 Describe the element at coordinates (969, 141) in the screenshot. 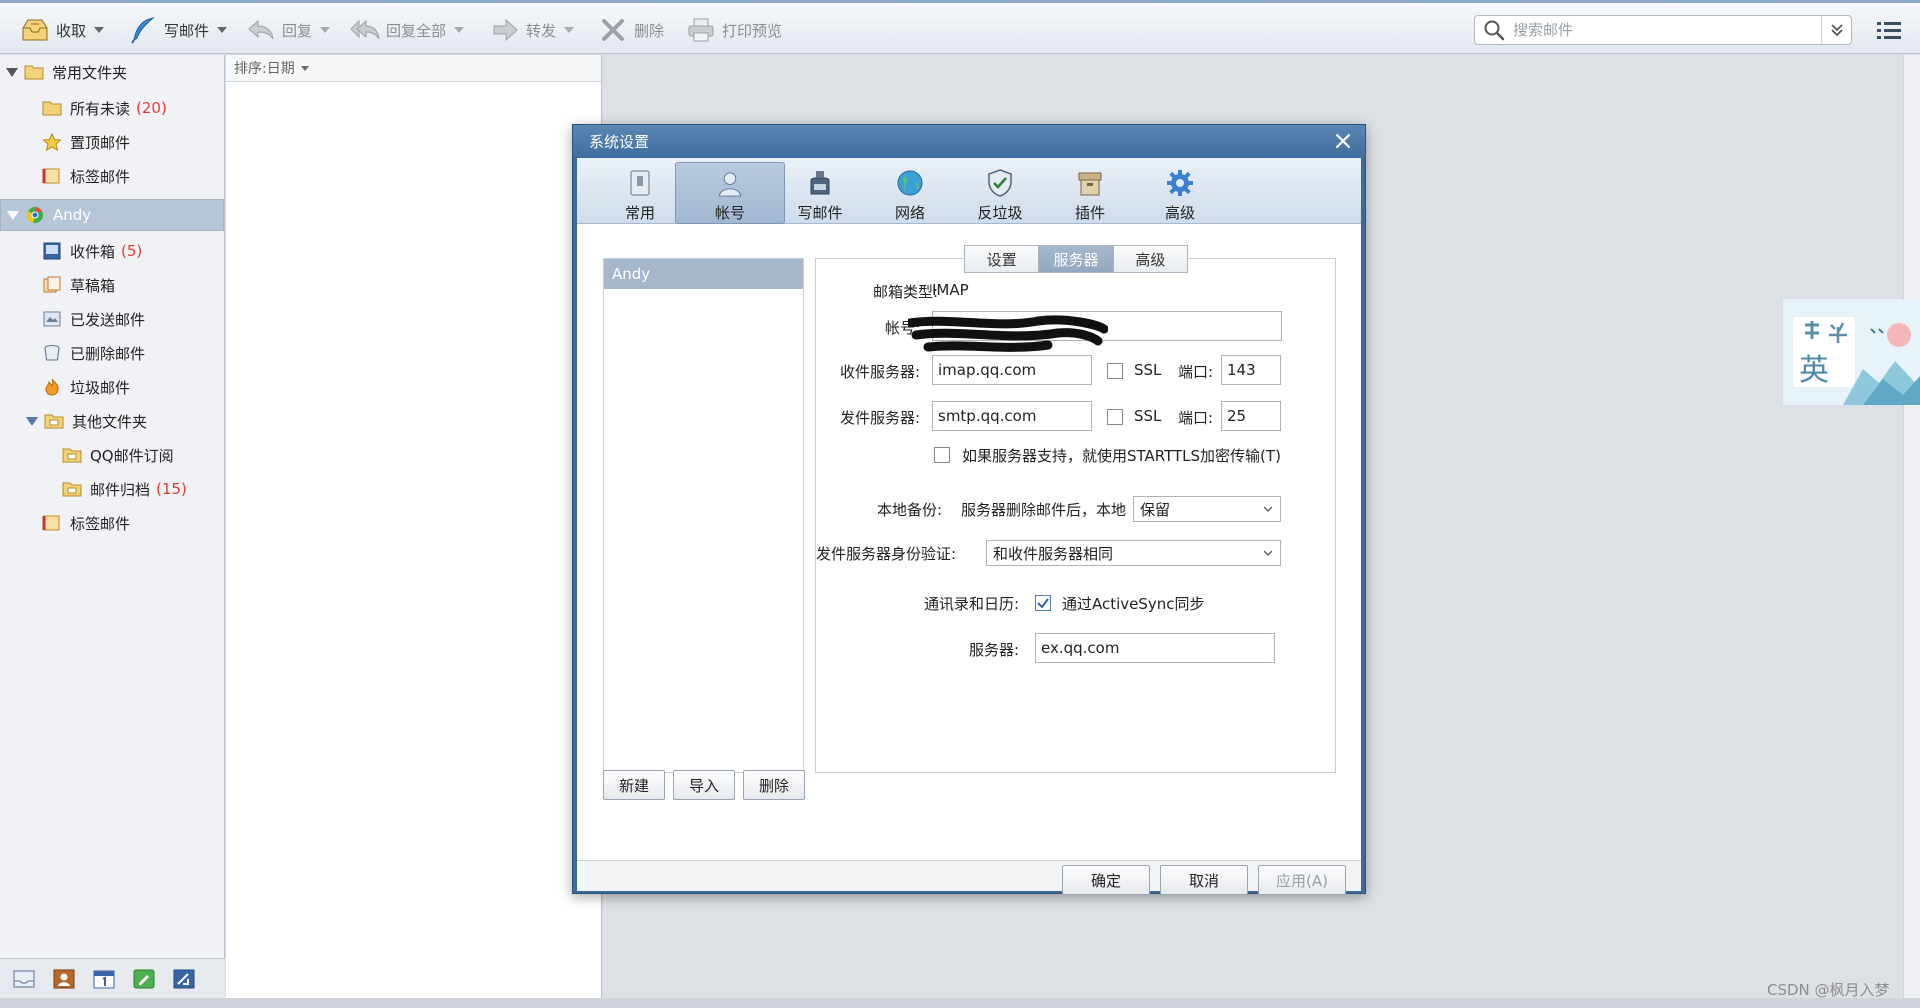

I see `dialog-titlebar: 系统设置` at that location.